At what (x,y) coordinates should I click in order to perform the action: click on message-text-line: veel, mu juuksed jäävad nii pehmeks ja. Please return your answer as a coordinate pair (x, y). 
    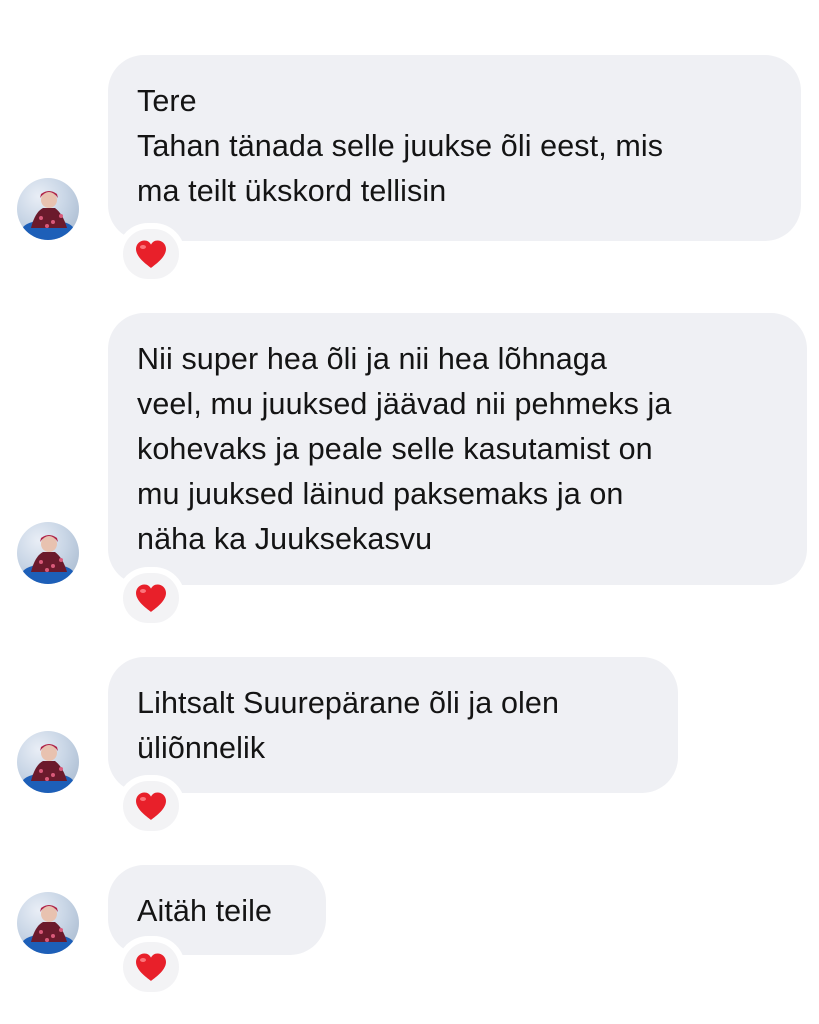
    Looking at the image, I should click on (404, 404).